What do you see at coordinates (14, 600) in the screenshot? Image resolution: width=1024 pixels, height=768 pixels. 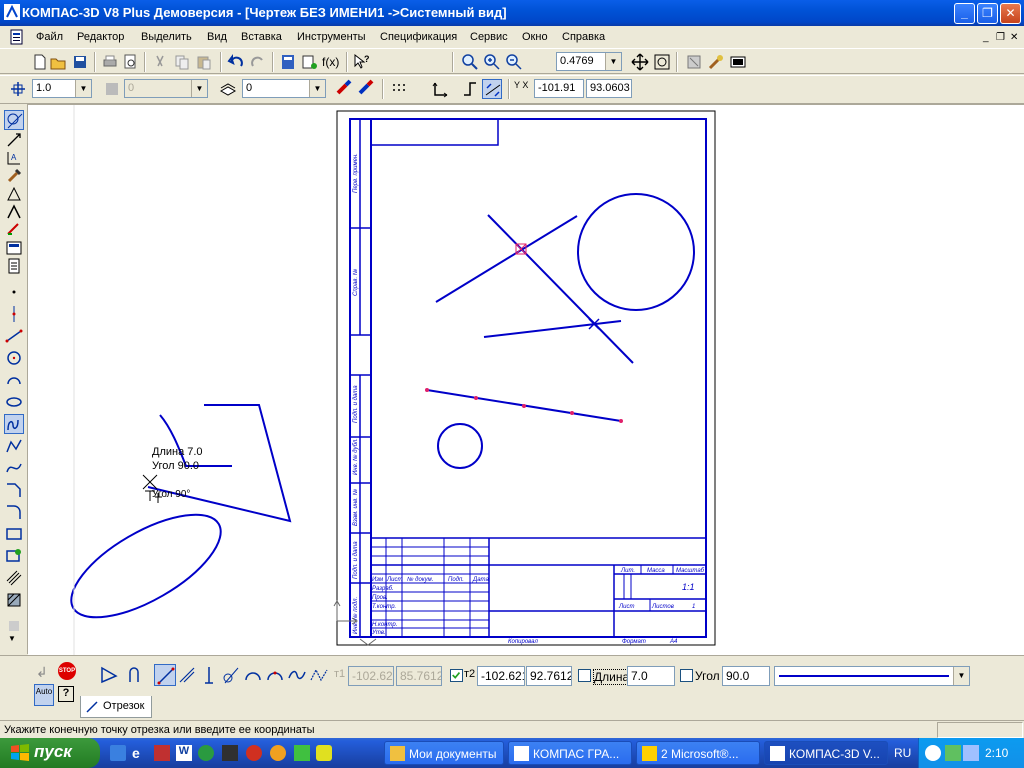 I see `fill-tool-icon` at bounding box center [14, 600].